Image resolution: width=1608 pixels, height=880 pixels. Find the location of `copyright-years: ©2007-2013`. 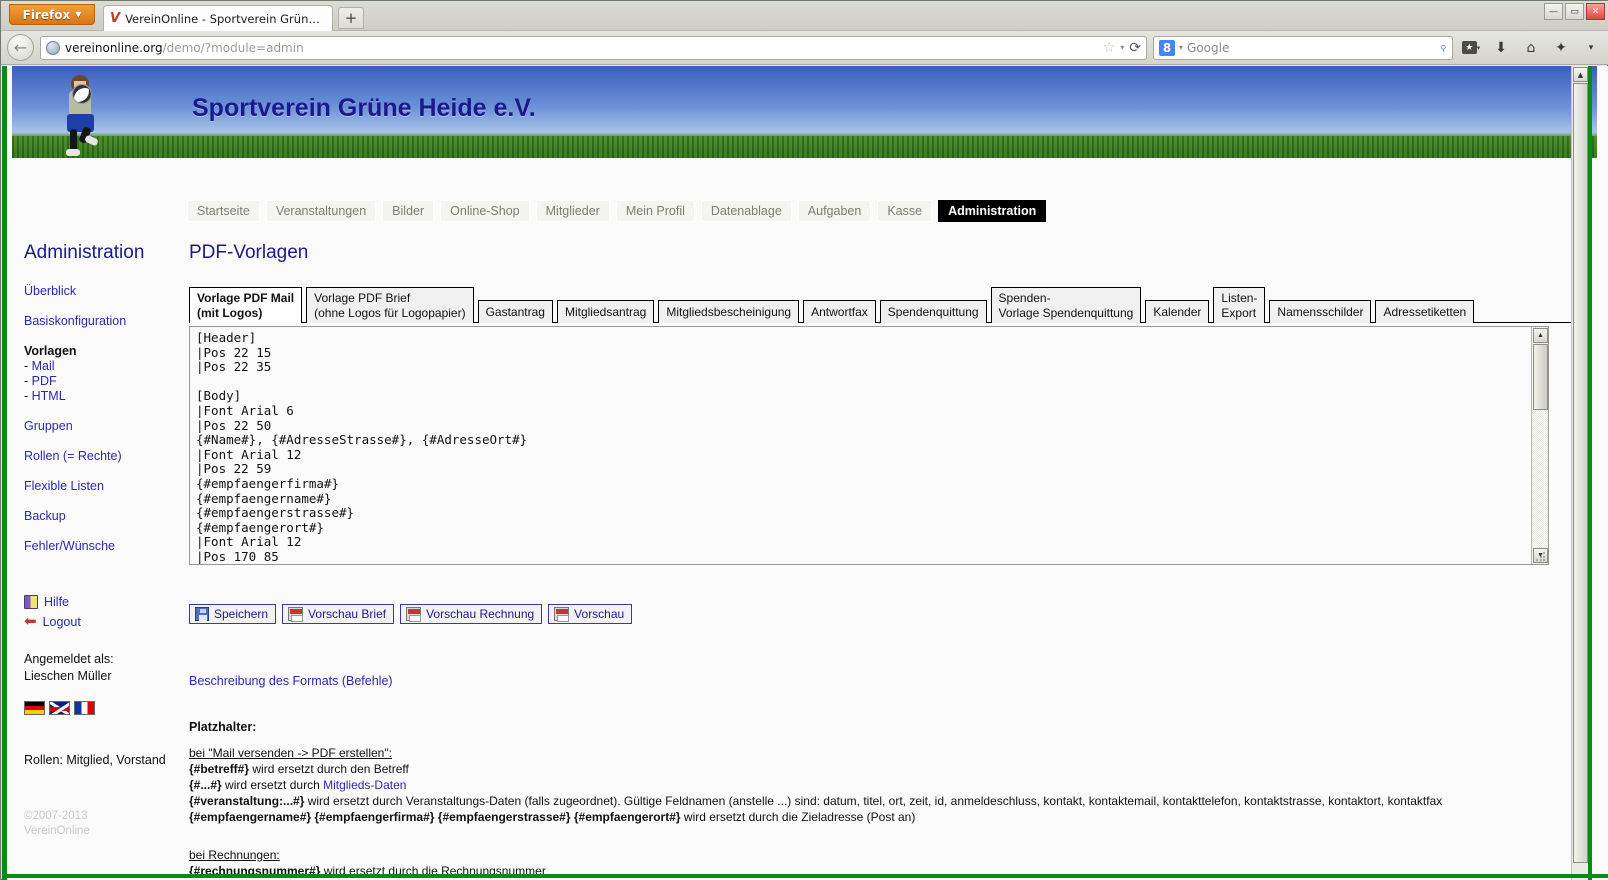

copyright-years: ©2007-2013 is located at coordinates (56, 815).